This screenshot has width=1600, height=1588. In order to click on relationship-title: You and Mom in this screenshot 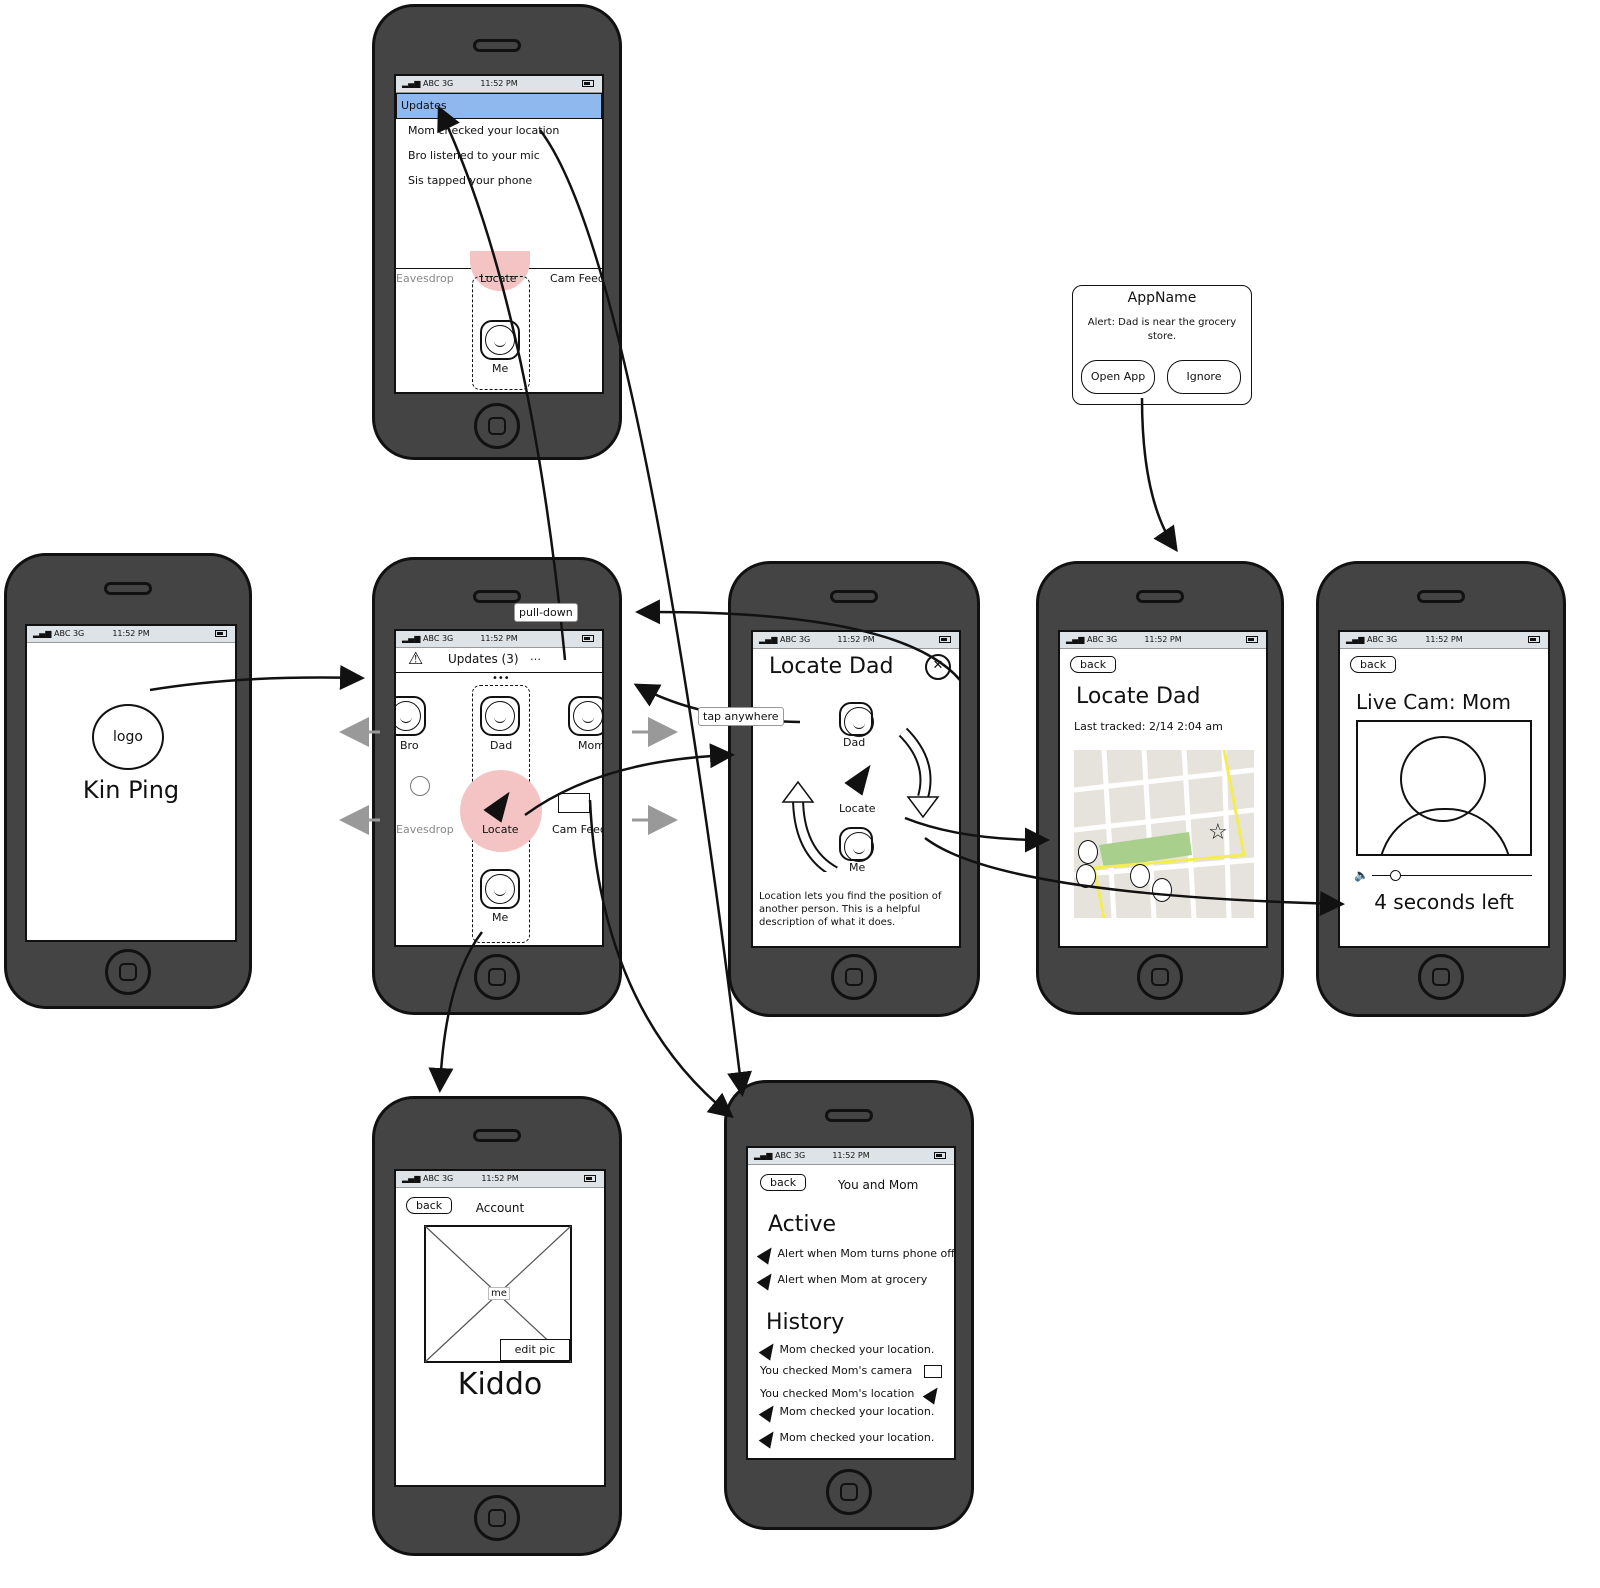, I will do `click(878, 1185)`.